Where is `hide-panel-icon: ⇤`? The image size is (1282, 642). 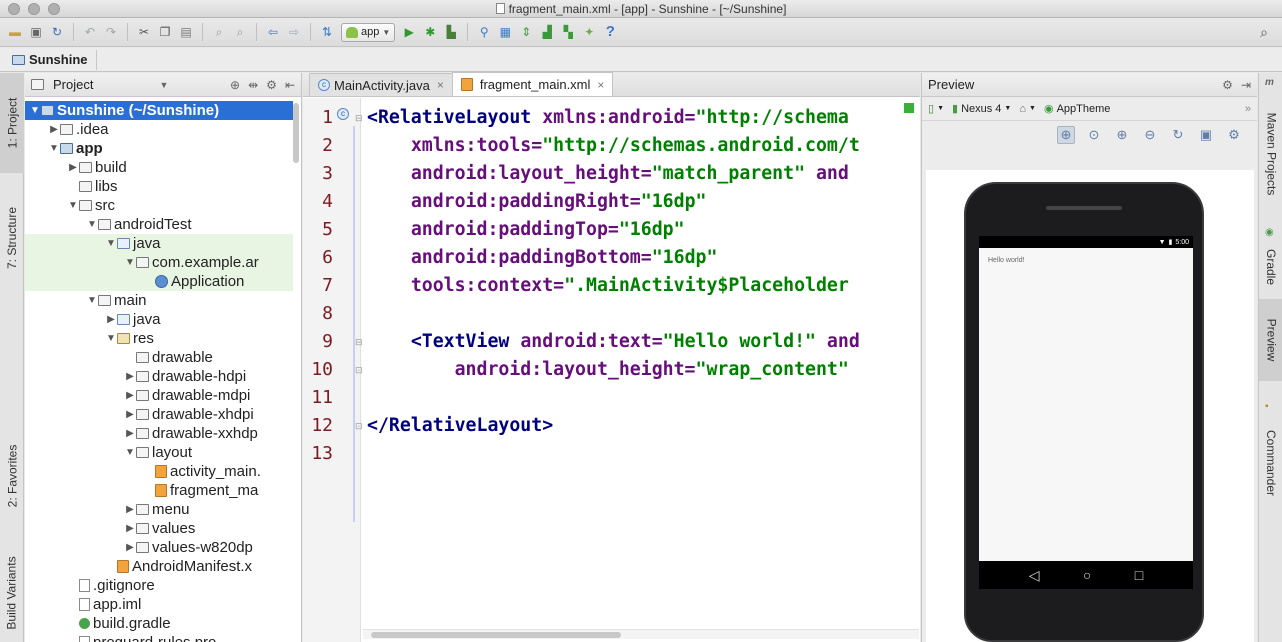 hide-panel-icon: ⇤ is located at coordinates (290, 85).